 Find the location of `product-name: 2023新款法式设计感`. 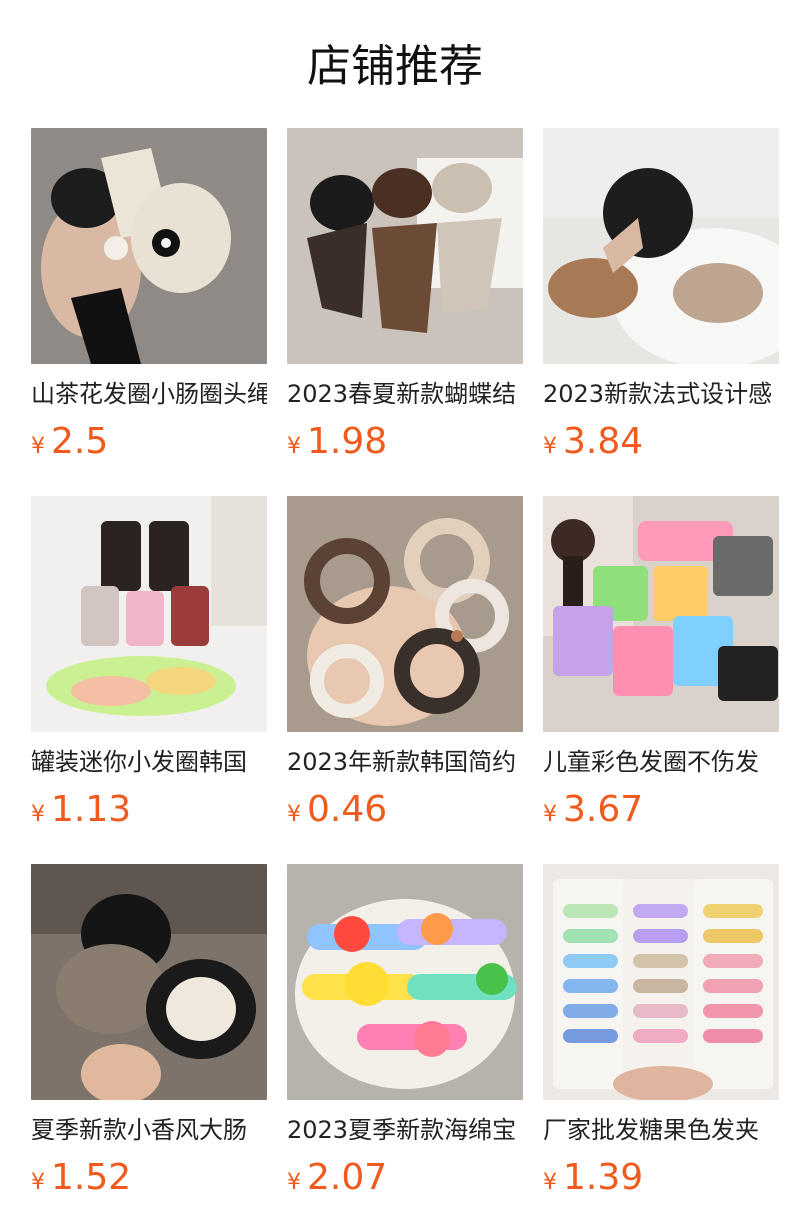

product-name: 2023新款法式设计感 is located at coordinates (661, 394).